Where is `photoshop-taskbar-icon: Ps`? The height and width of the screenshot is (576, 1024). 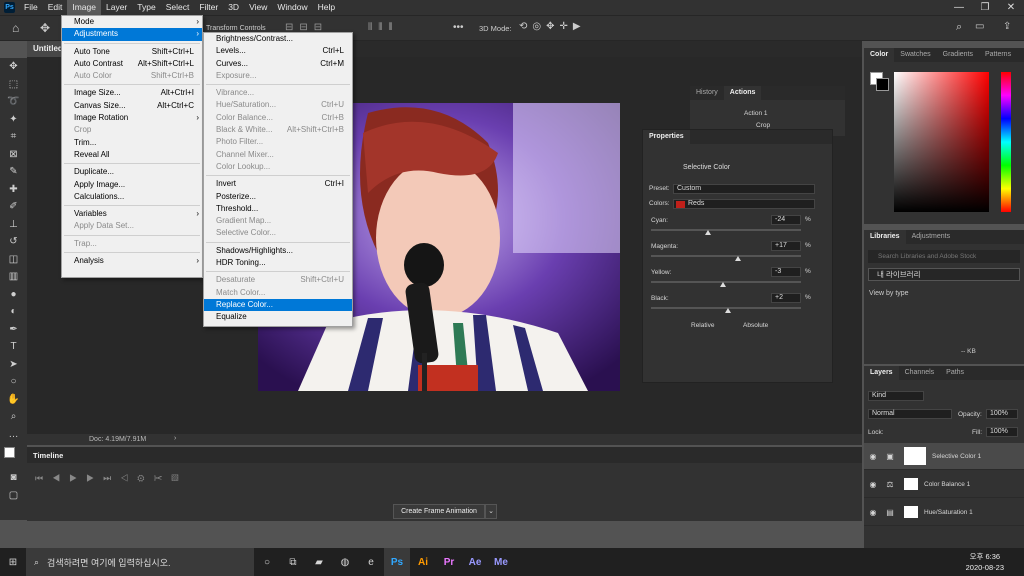 photoshop-taskbar-icon: Ps is located at coordinates (397, 562).